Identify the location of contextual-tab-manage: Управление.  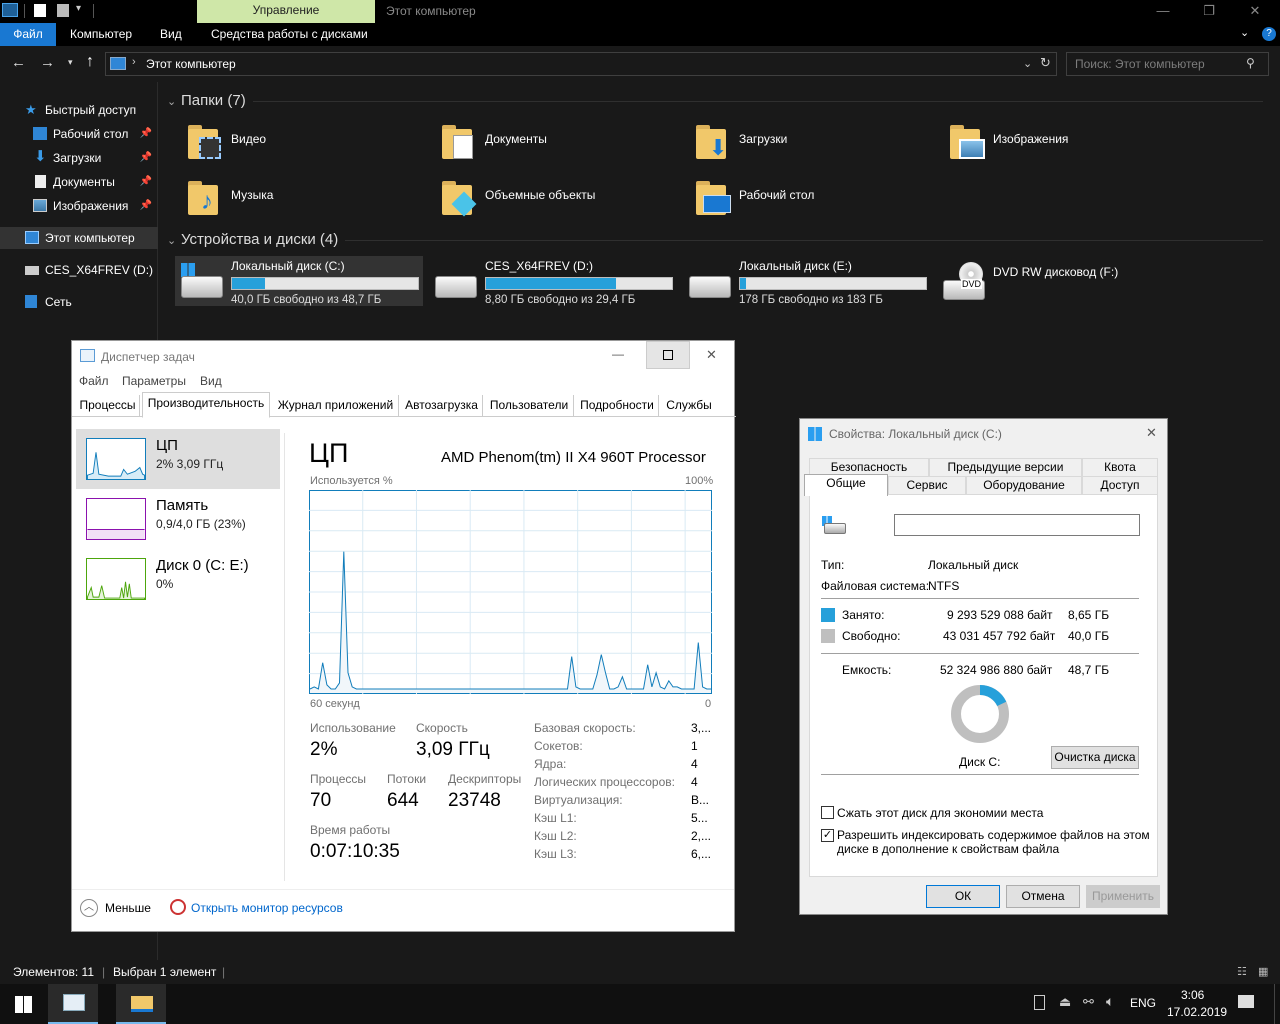
(286, 11).